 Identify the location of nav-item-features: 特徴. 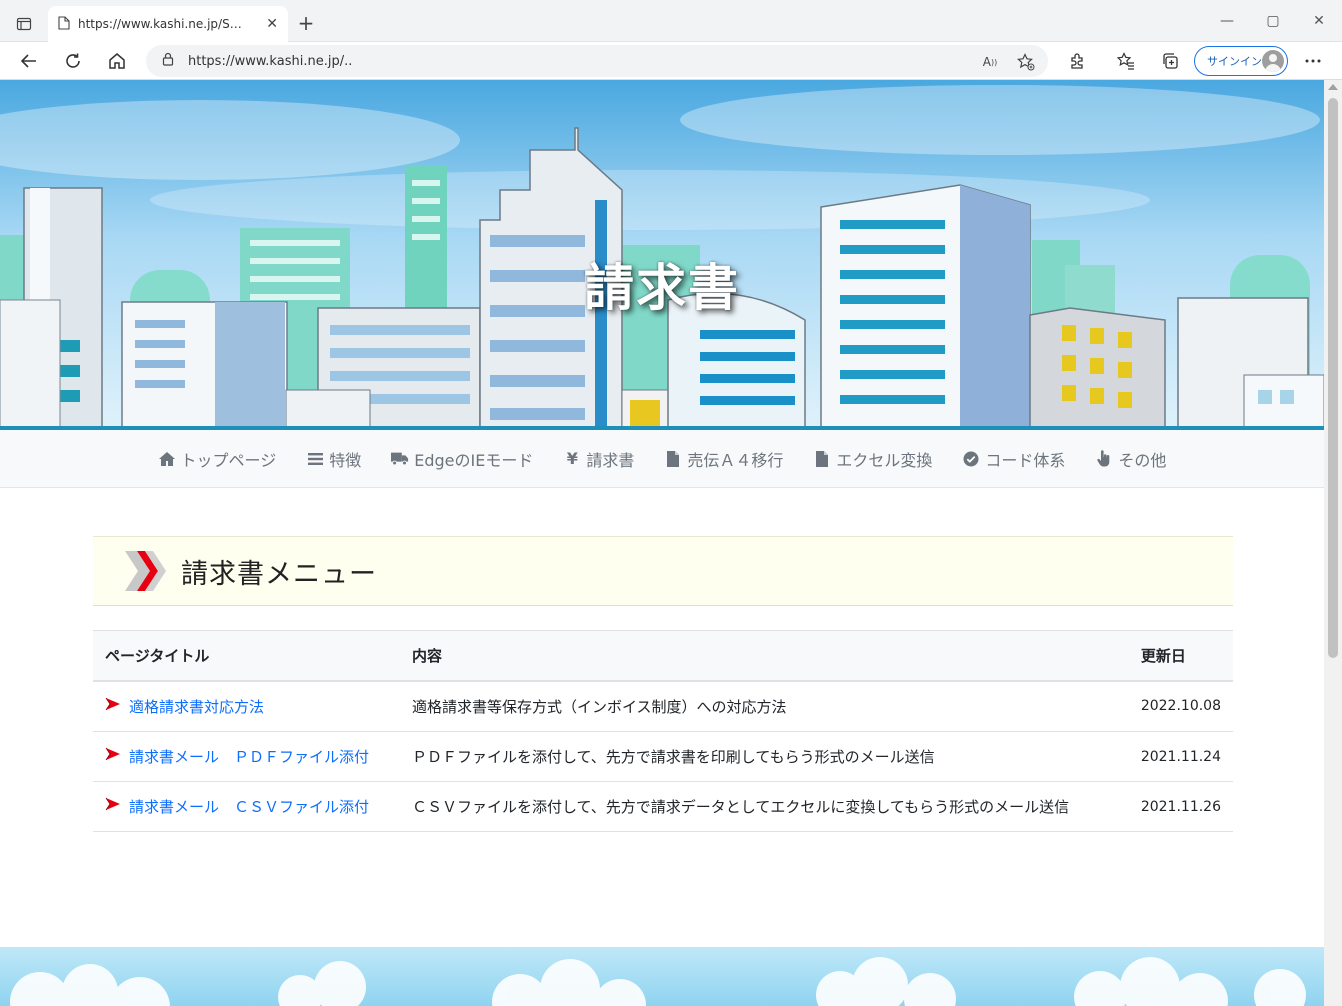
(333, 459).